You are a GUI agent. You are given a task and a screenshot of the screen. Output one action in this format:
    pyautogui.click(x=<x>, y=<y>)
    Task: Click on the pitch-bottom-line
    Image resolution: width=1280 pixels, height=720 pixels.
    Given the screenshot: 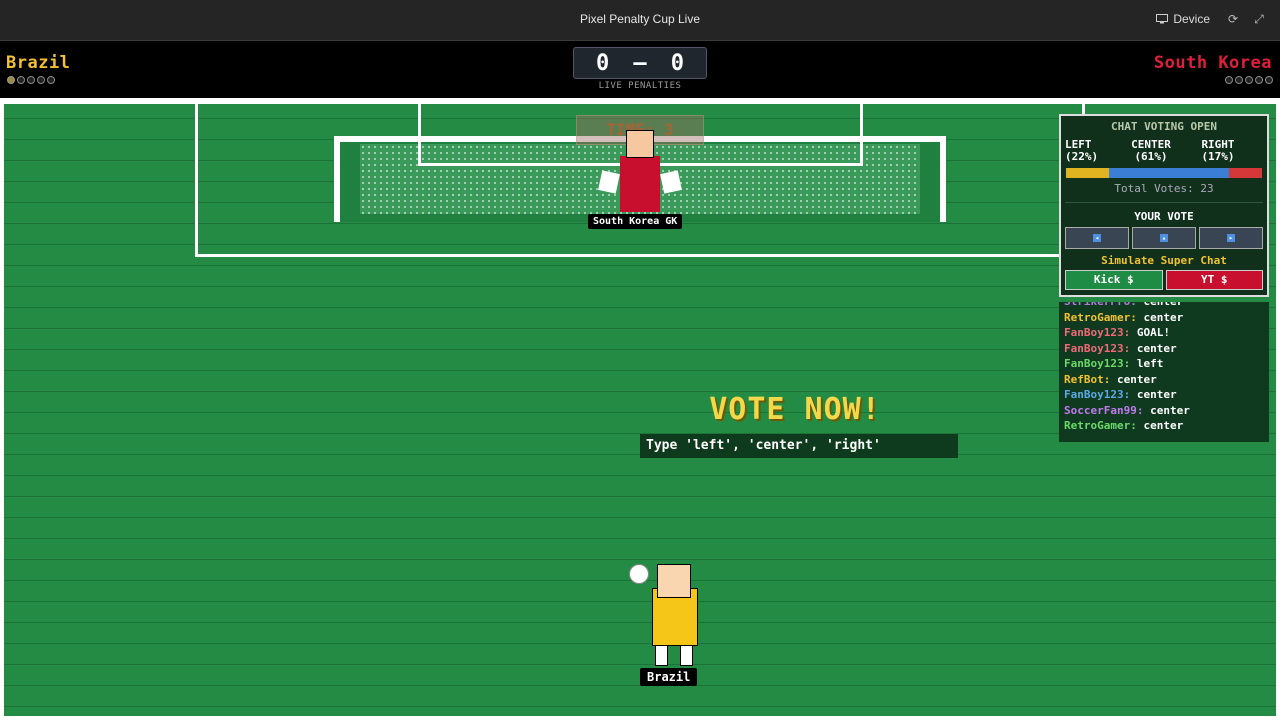 What is the action you would take?
    pyautogui.click(x=640, y=718)
    